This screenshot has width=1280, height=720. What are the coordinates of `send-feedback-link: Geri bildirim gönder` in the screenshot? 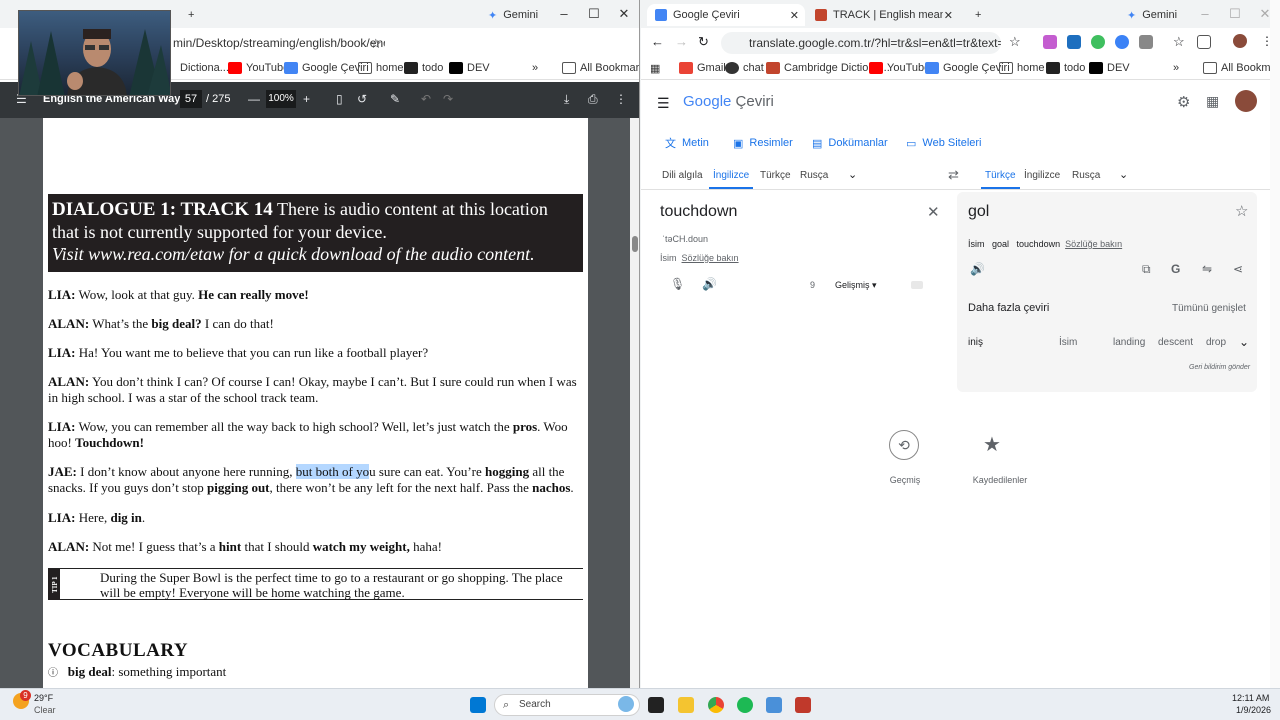 It's located at (1219, 367).